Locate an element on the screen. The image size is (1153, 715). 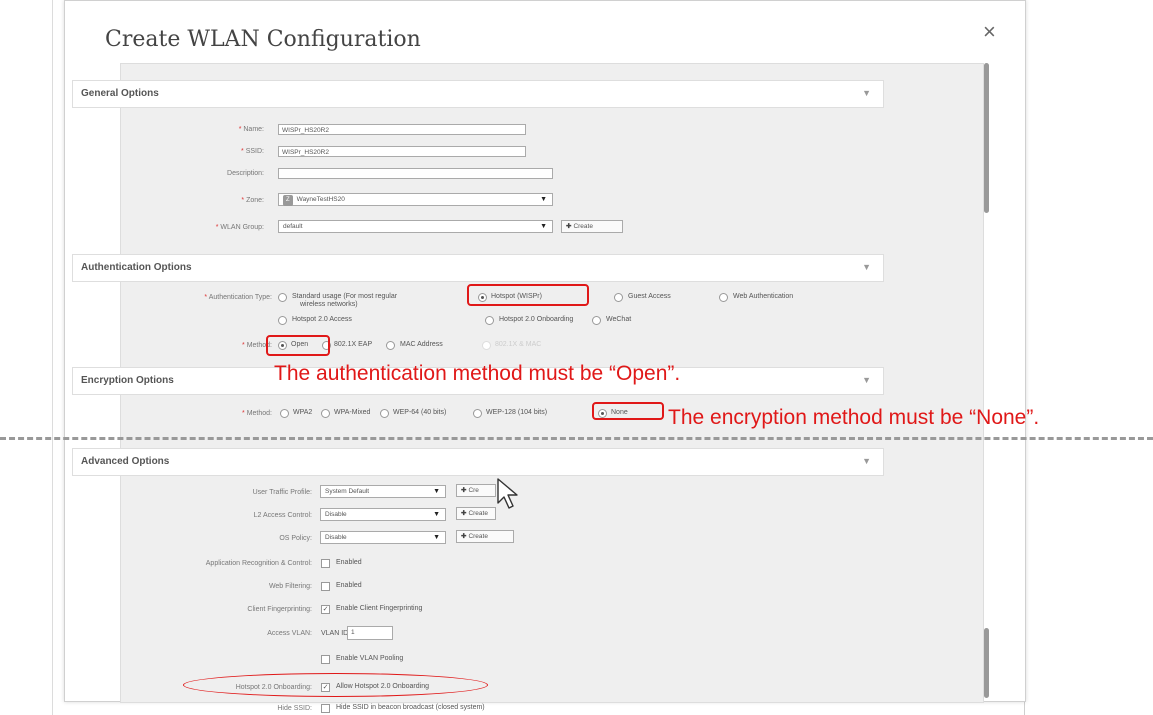
vlan-id-input: 1 is located at coordinates (370, 633).